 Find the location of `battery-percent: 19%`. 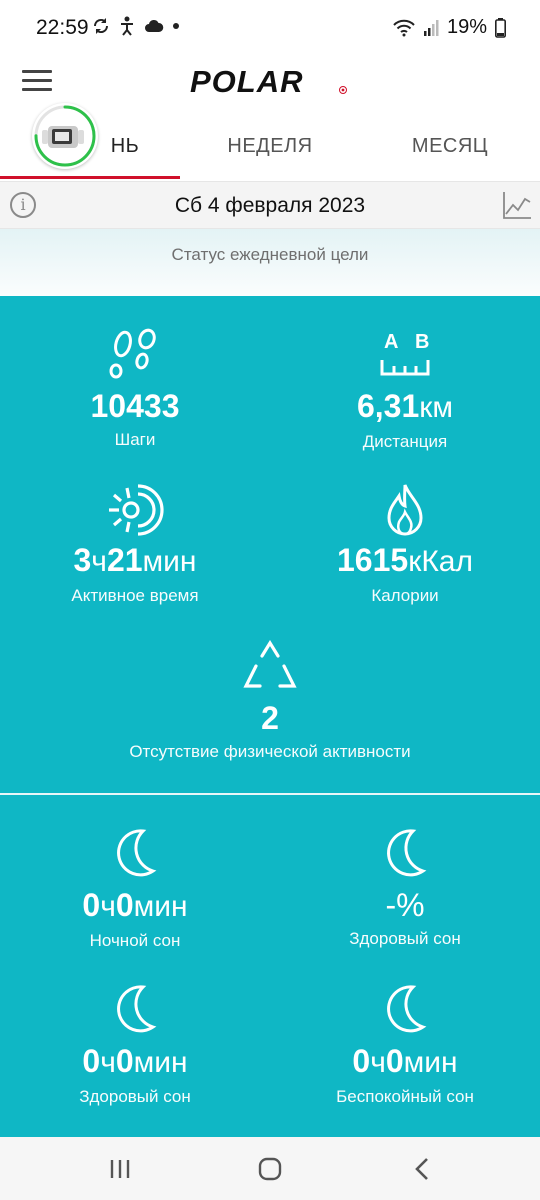

battery-percent: 19% is located at coordinates (466, 27).